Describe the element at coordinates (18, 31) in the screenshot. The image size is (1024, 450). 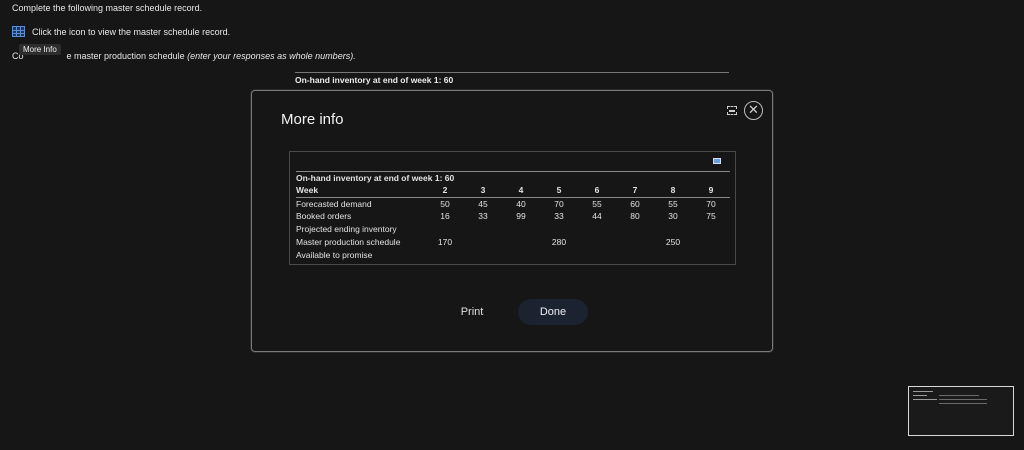
I see `table-grid-icon` at that location.